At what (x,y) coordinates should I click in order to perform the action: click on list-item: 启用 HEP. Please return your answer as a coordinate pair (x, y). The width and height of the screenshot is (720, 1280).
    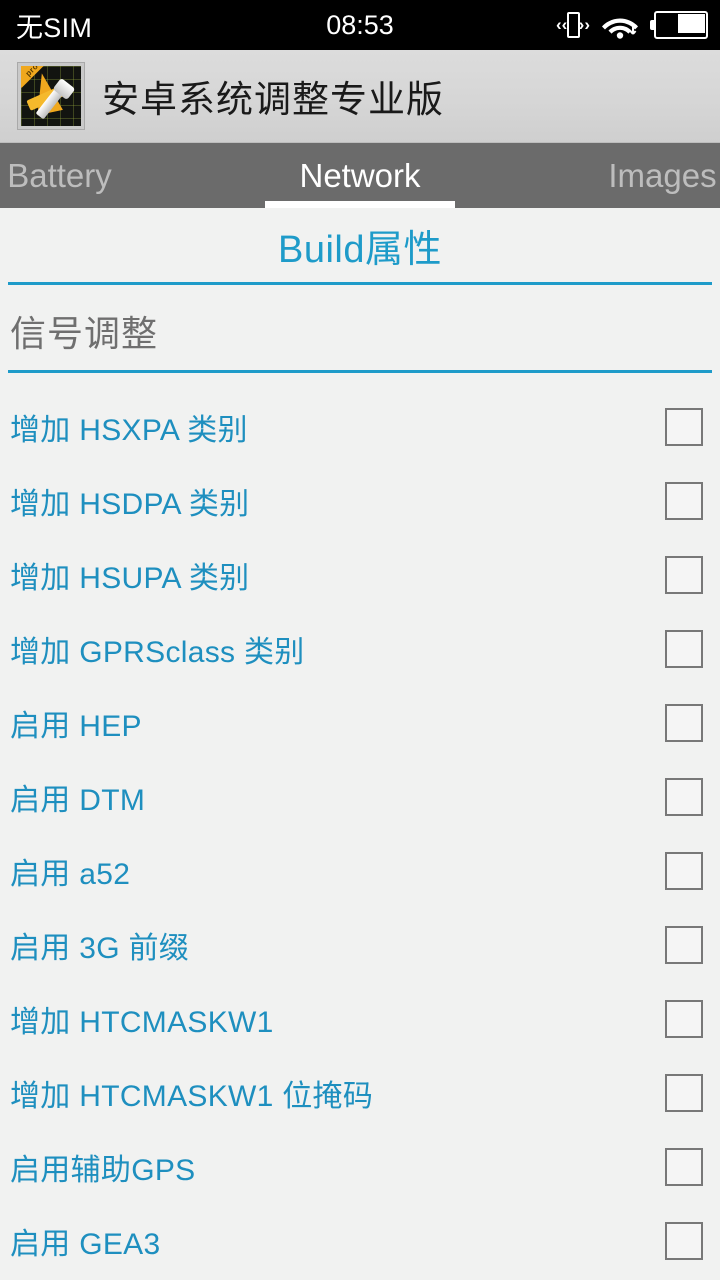
    Looking at the image, I should click on (360, 723).